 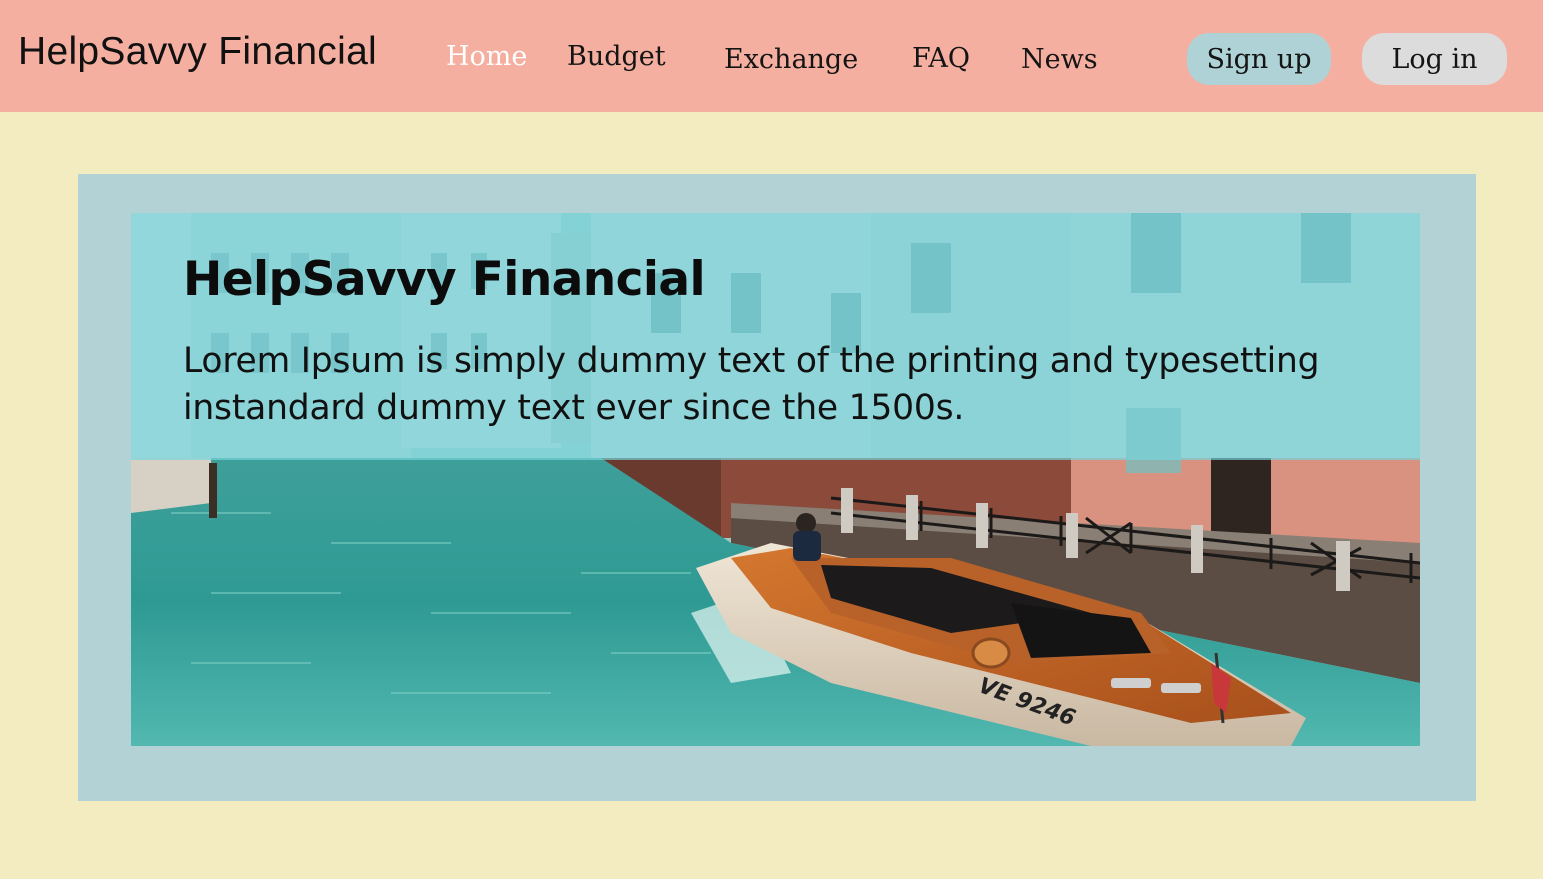 What do you see at coordinates (1434, 59) in the screenshot?
I see `login-button: Log in` at bounding box center [1434, 59].